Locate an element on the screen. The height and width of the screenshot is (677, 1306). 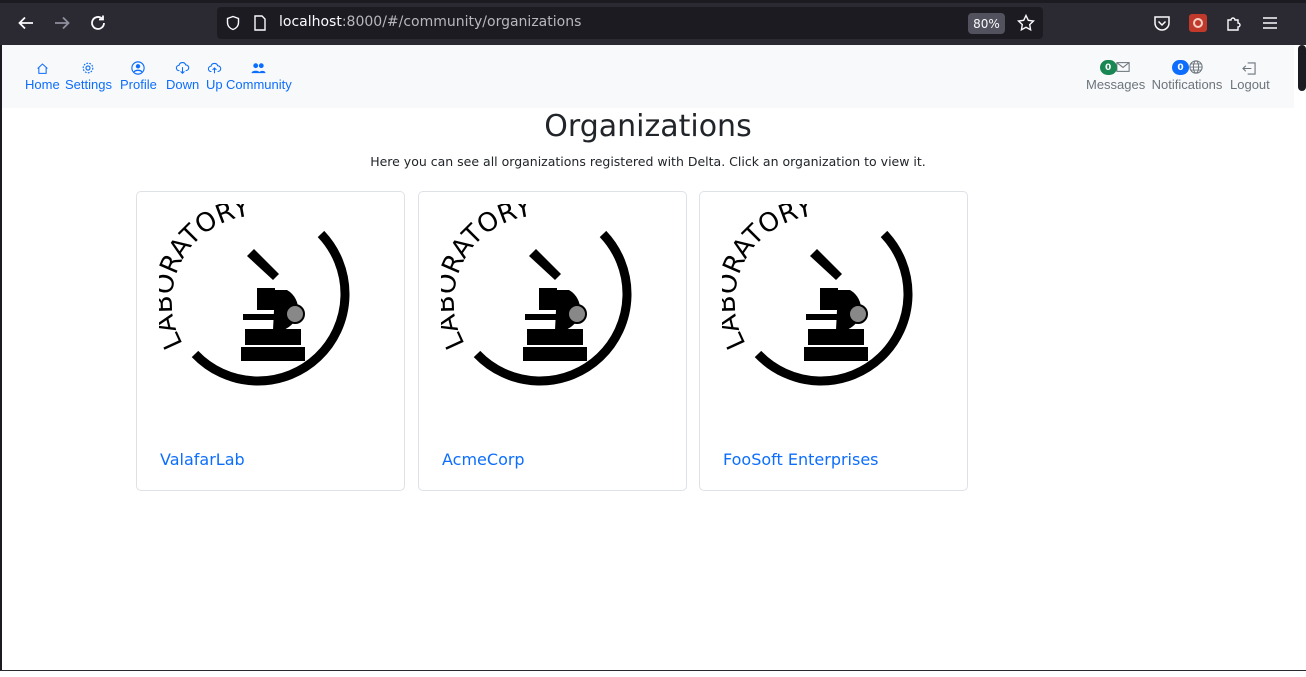
arrow-right-icon is located at coordinates (62, 23).